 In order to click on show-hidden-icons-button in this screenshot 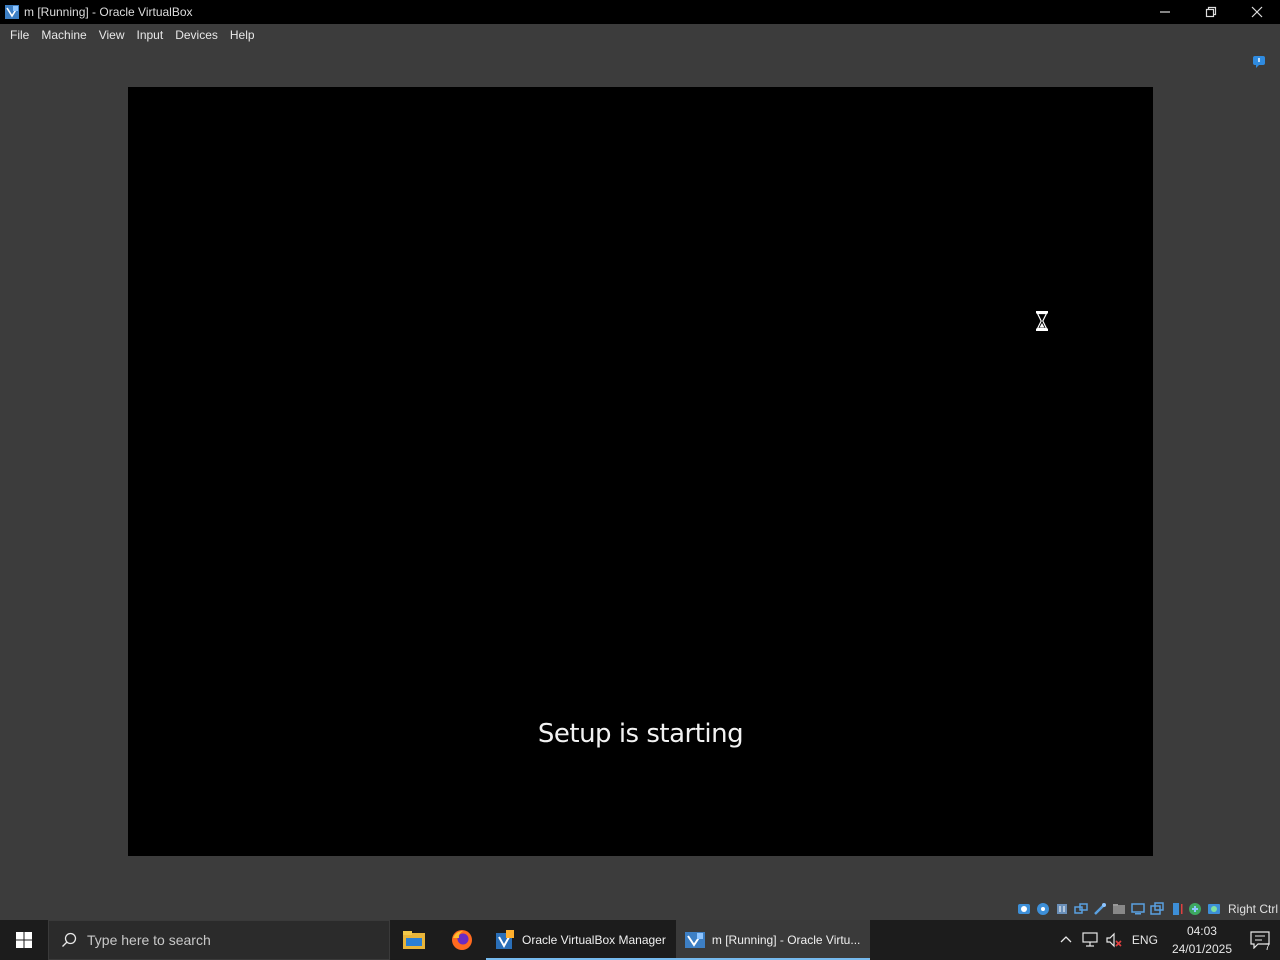, I will do `click(1066, 940)`.